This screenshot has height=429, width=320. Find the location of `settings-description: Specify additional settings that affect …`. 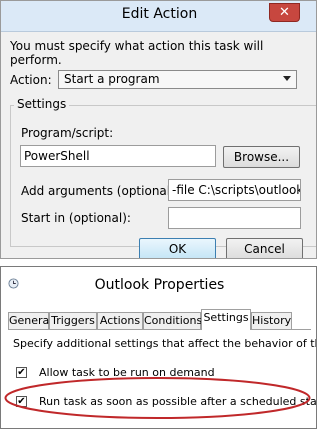

settings-description: Specify additional settings that affect … is located at coordinates (164, 343).